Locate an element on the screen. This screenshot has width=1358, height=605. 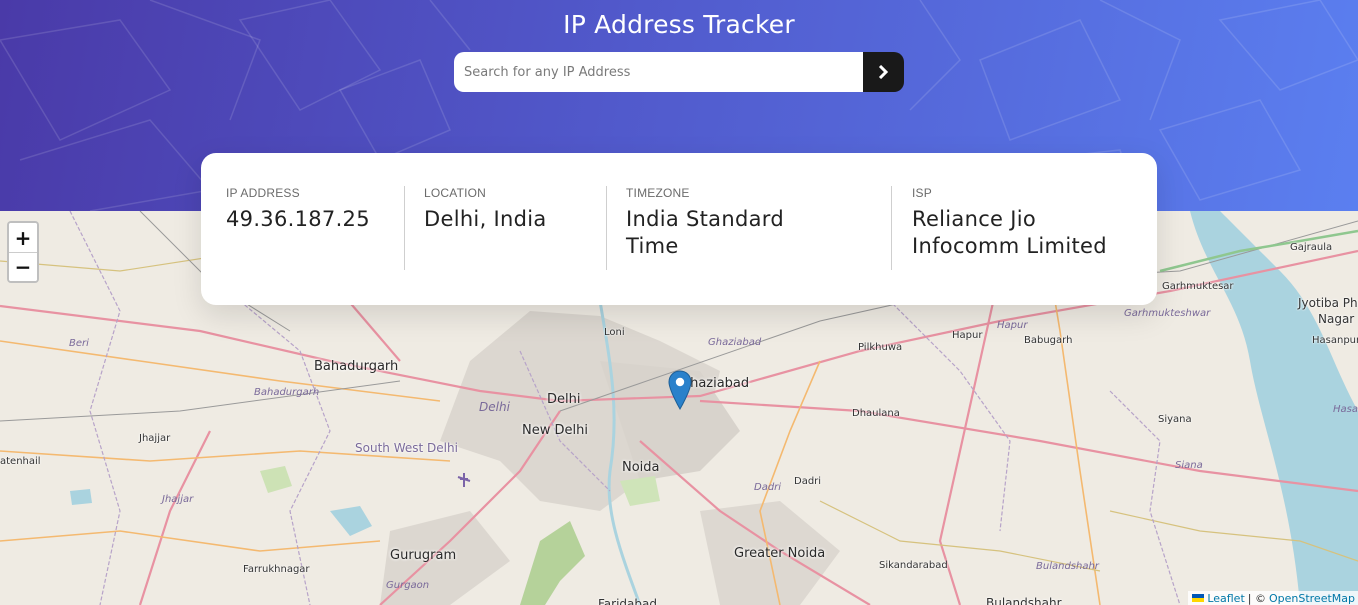
map-label-ghaziabad-district: Ghaziabad is located at coordinates (735, 342).